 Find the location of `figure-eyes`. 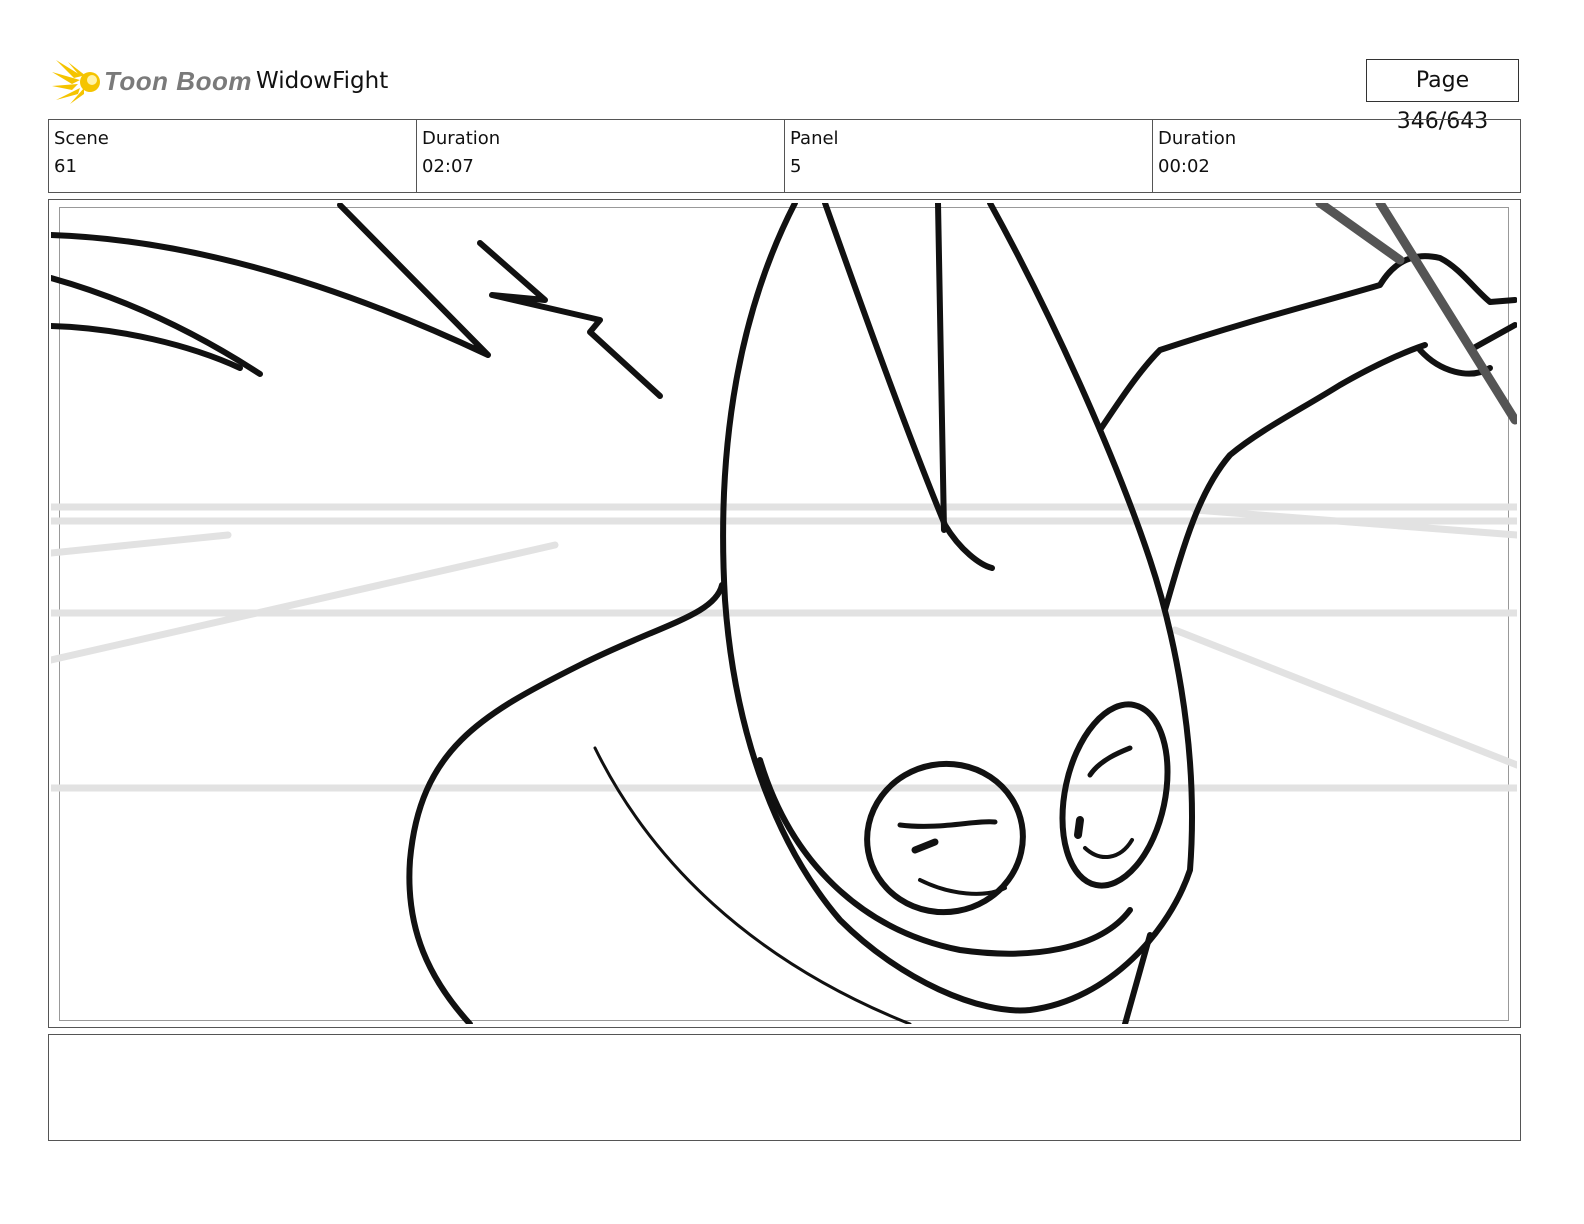

figure-eyes is located at coordinates (1017, 808).